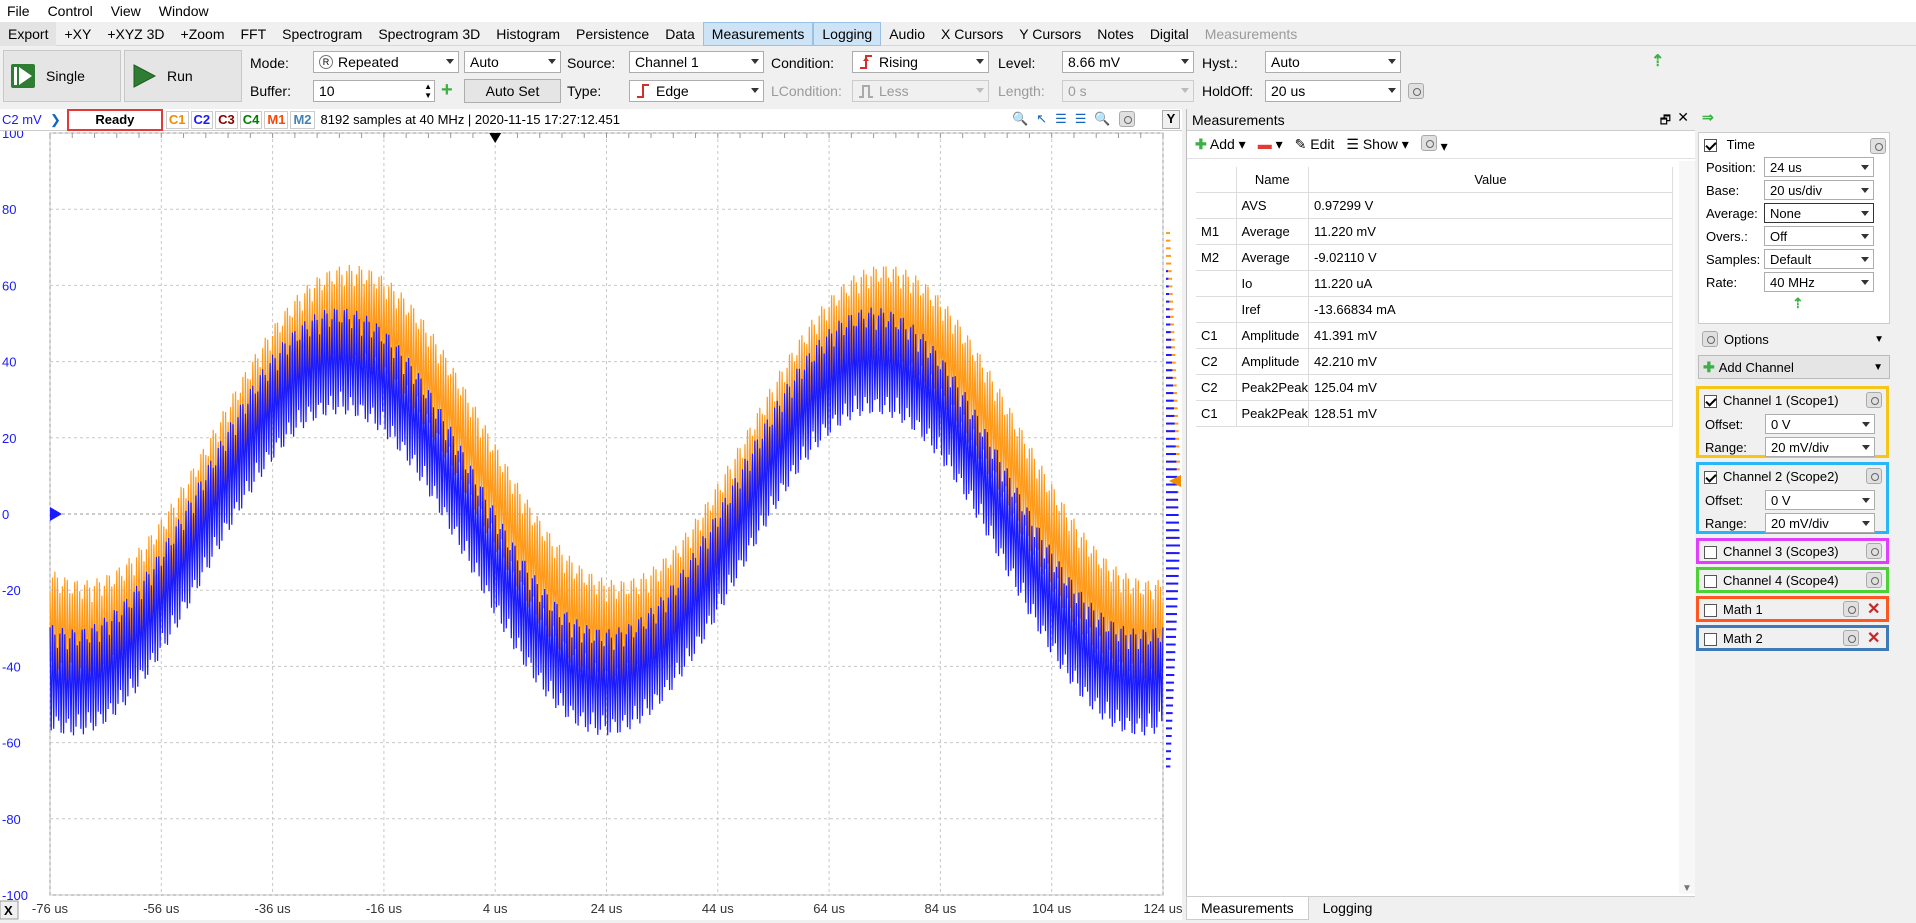  What do you see at coordinates (1820, 500) in the screenshot?
I see `channel-2-offset-select: 0 V` at bounding box center [1820, 500].